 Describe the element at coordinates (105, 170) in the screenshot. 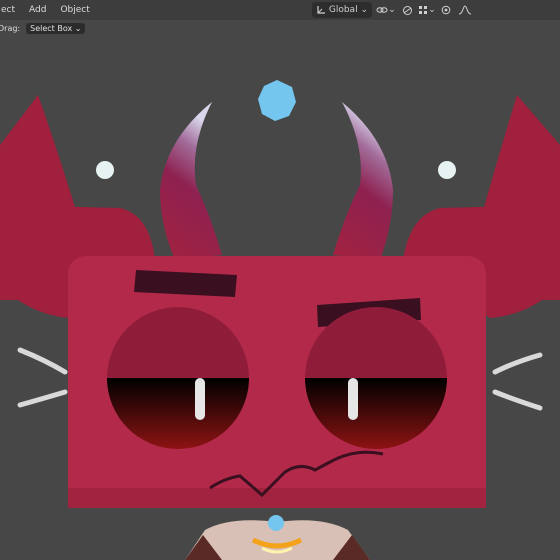

I see `left-sparkle` at that location.